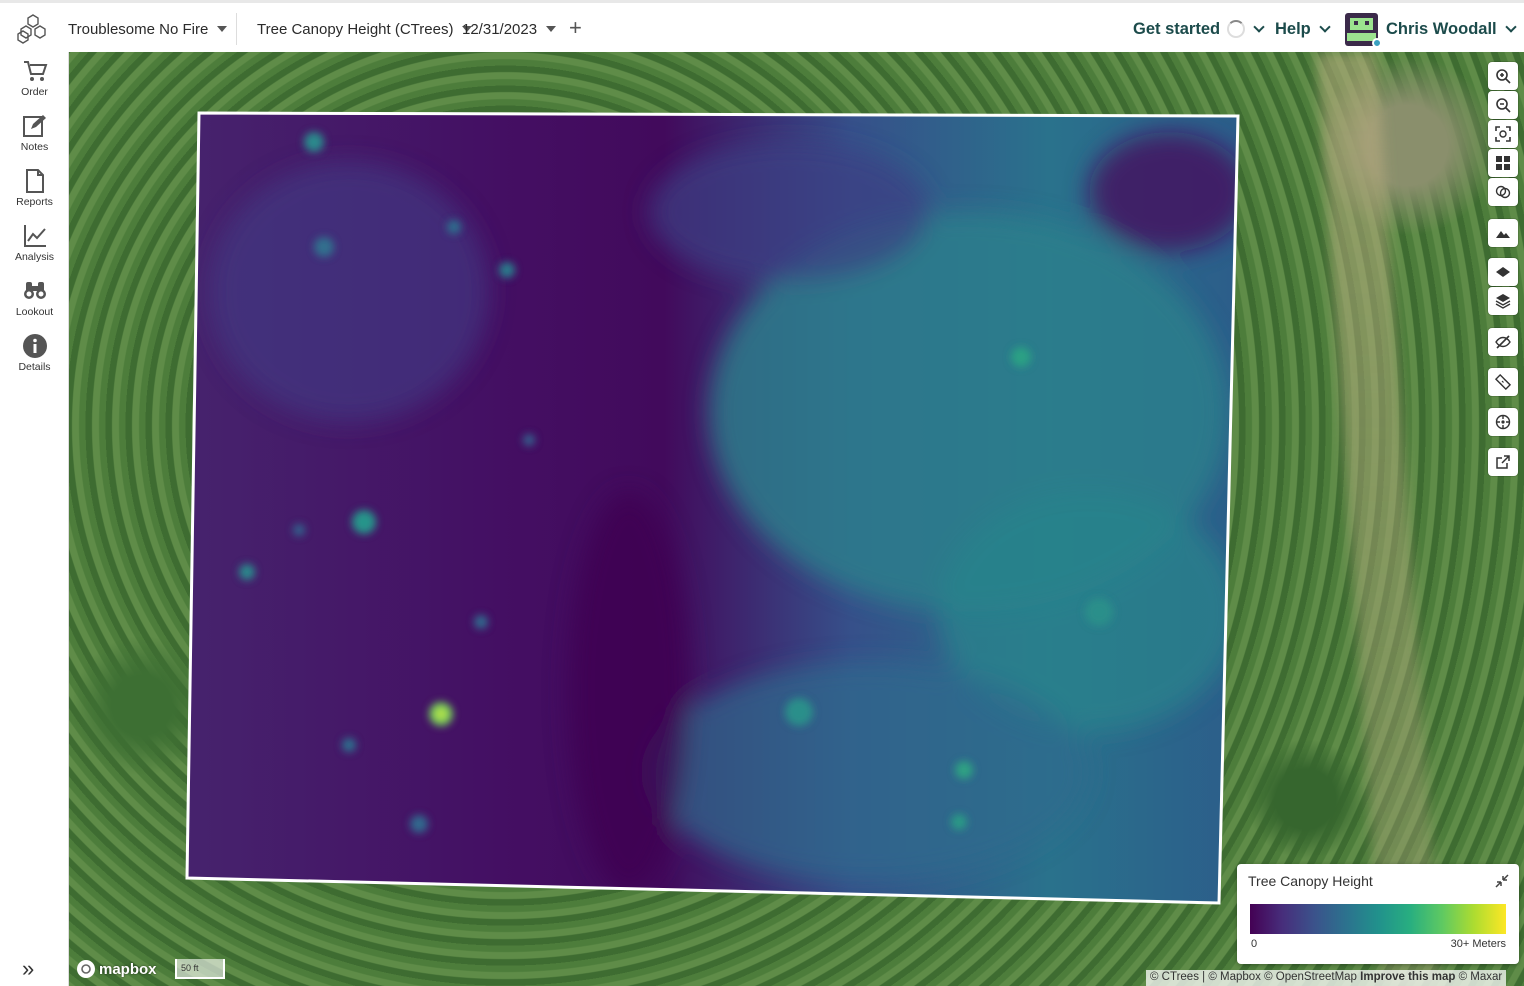  I want to click on sidebar-item-label: Reports, so click(34, 202).